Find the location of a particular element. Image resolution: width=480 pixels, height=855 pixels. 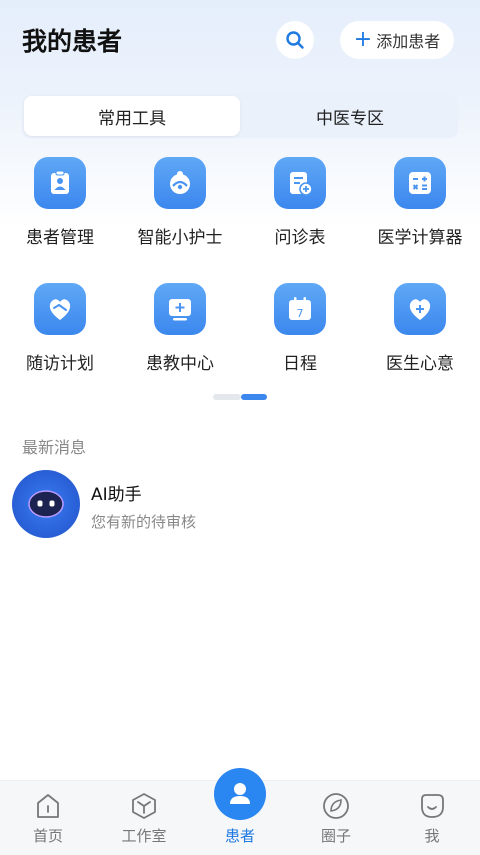

smile-icon is located at coordinates (432, 806).